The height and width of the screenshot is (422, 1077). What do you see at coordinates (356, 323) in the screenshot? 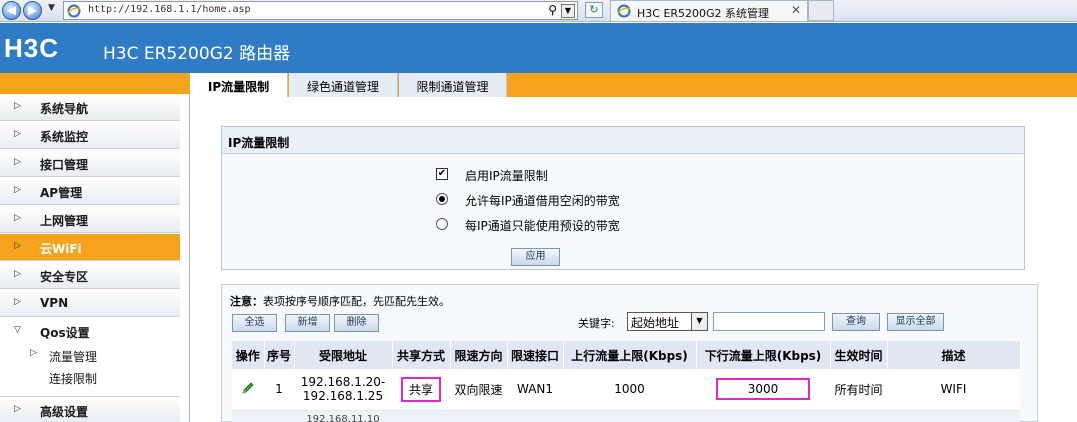
I see `delete-button: 删除` at bounding box center [356, 323].